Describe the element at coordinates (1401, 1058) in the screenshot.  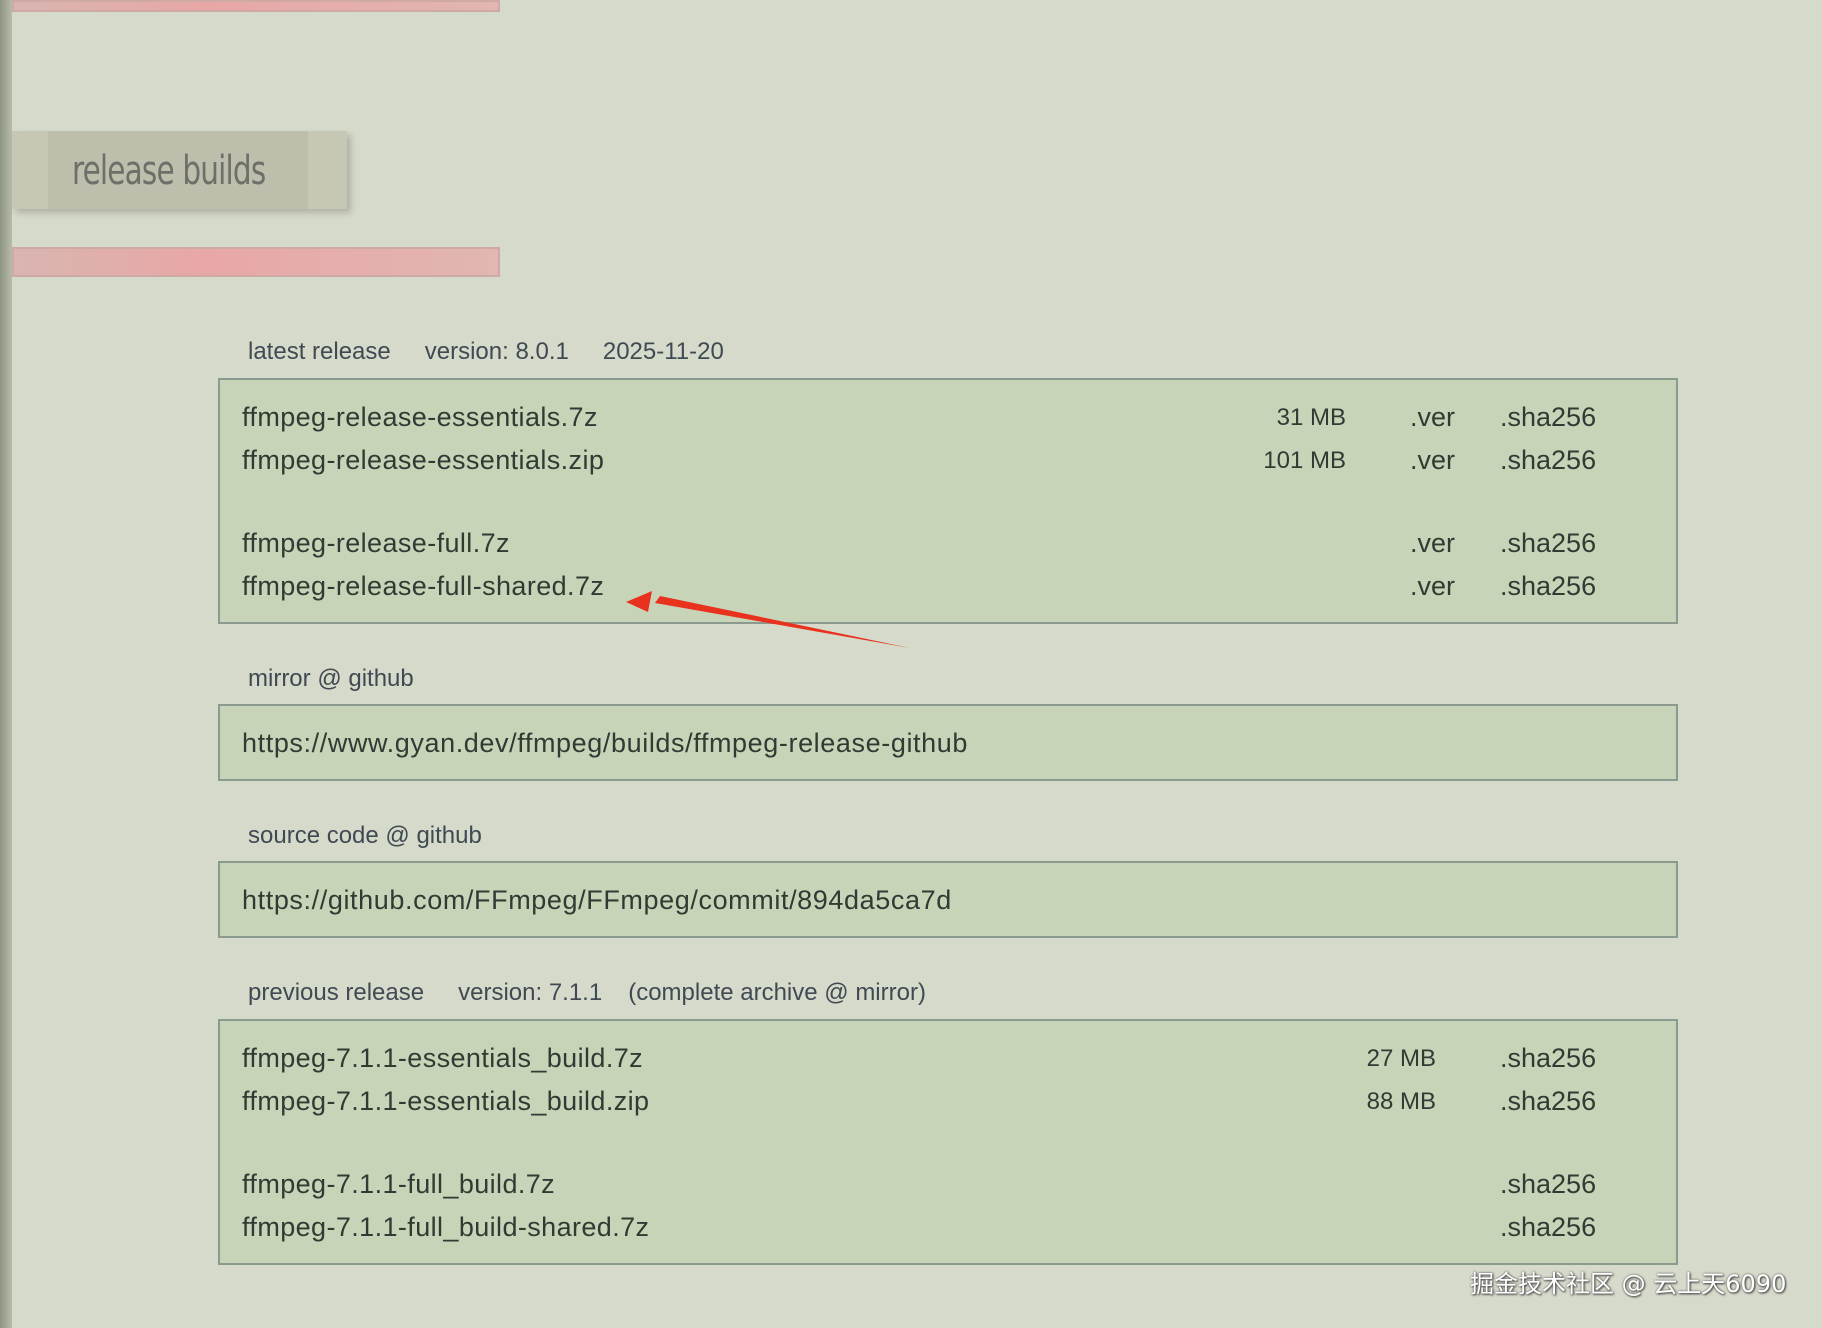
I see `file-size: 27 MB` at that location.